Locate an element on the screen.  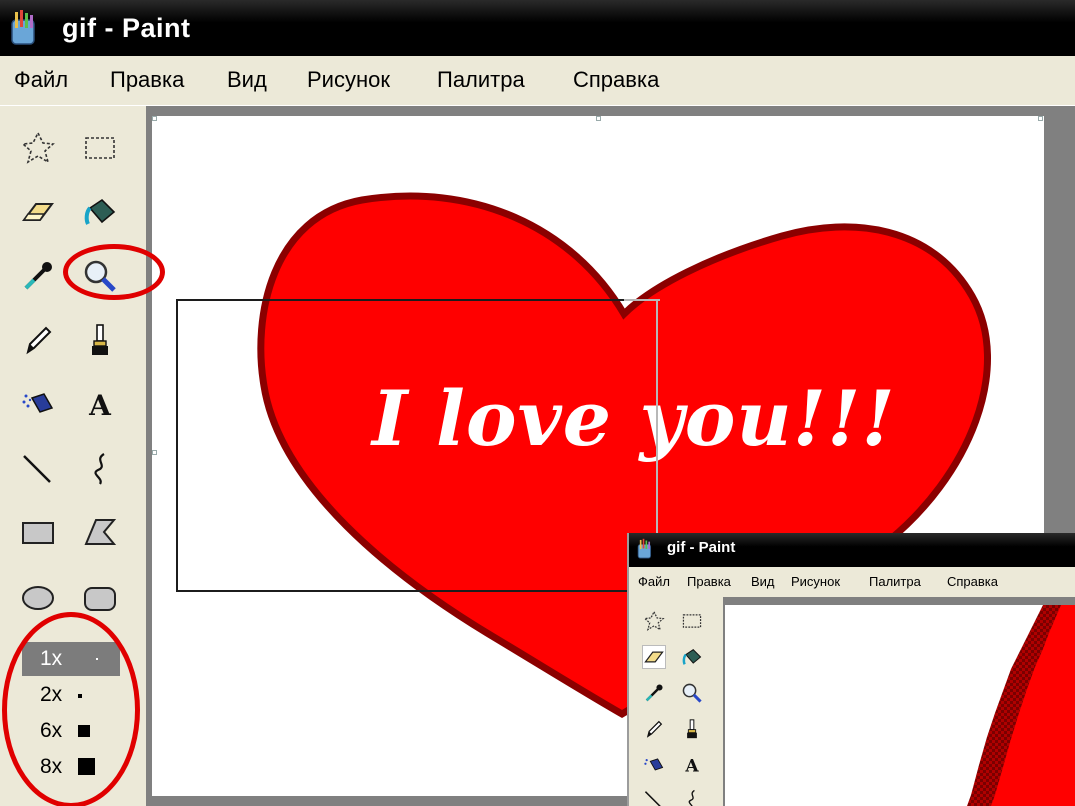
menu-image: Рисунок is located at coordinates (348, 80).